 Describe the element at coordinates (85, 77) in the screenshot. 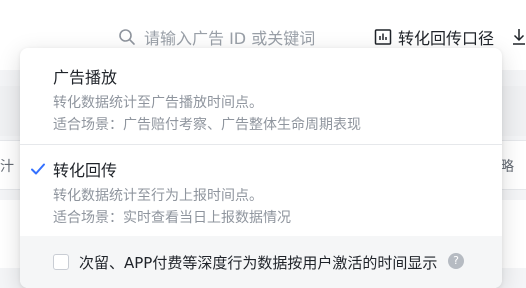

I see `option-title: 广告播放` at that location.